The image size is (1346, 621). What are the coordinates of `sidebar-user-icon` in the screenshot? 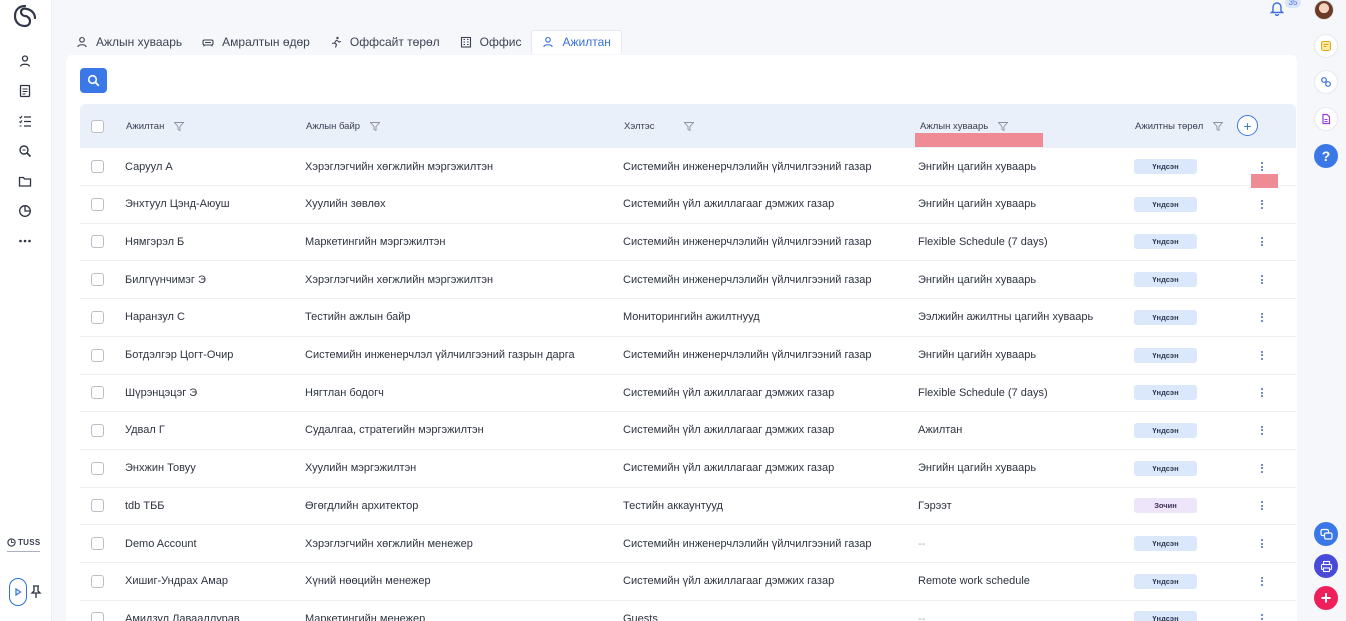 It's located at (25, 61).